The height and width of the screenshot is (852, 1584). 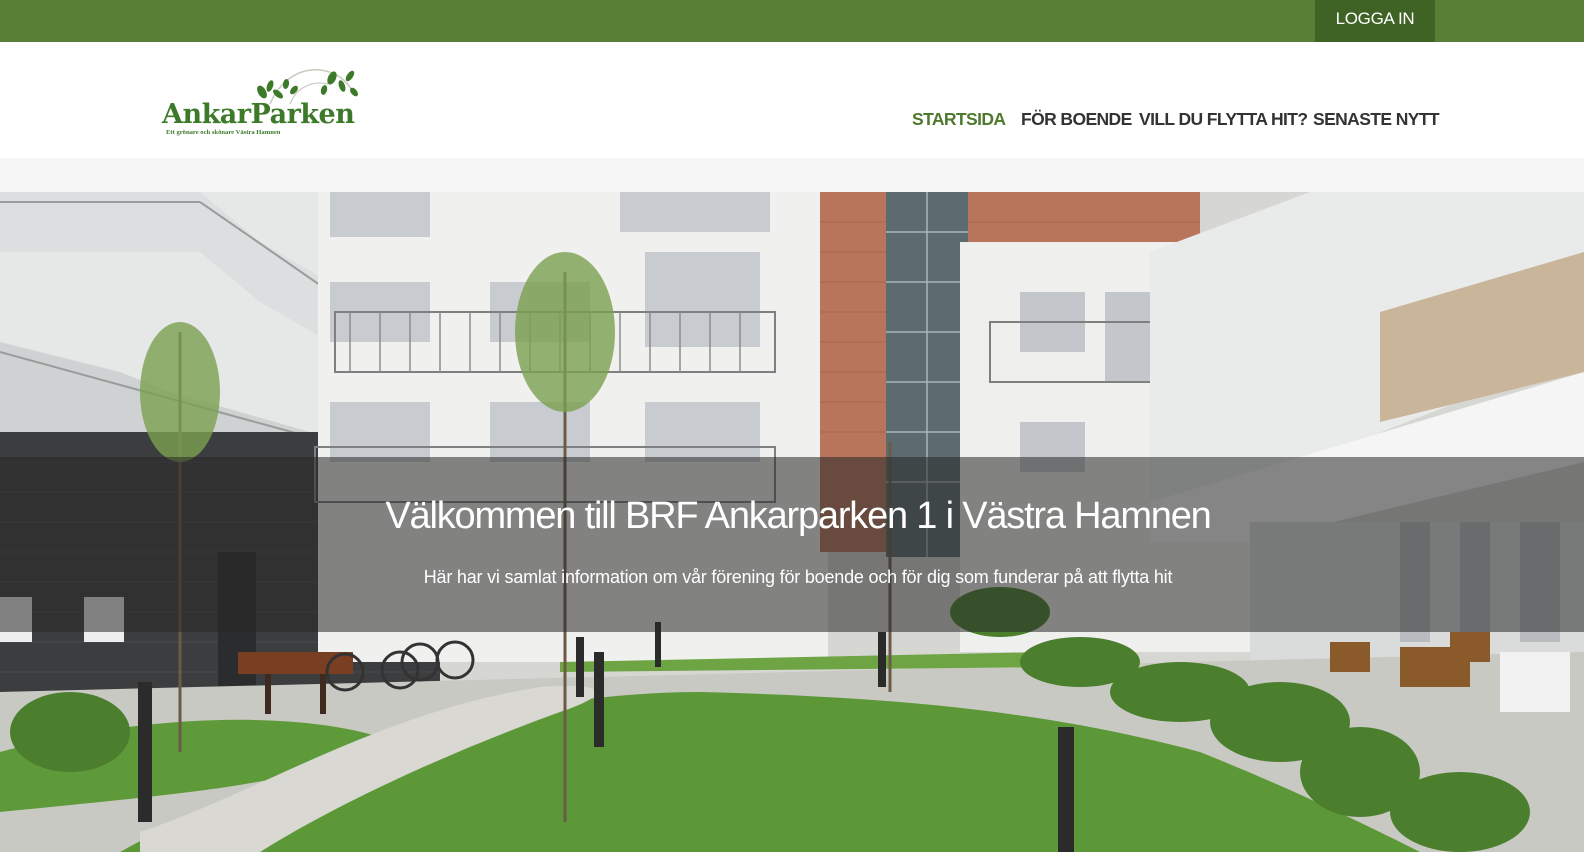 I want to click on nav-item-senaste-nytt: SENASTE NYTT, so click(x=1376, y=119).